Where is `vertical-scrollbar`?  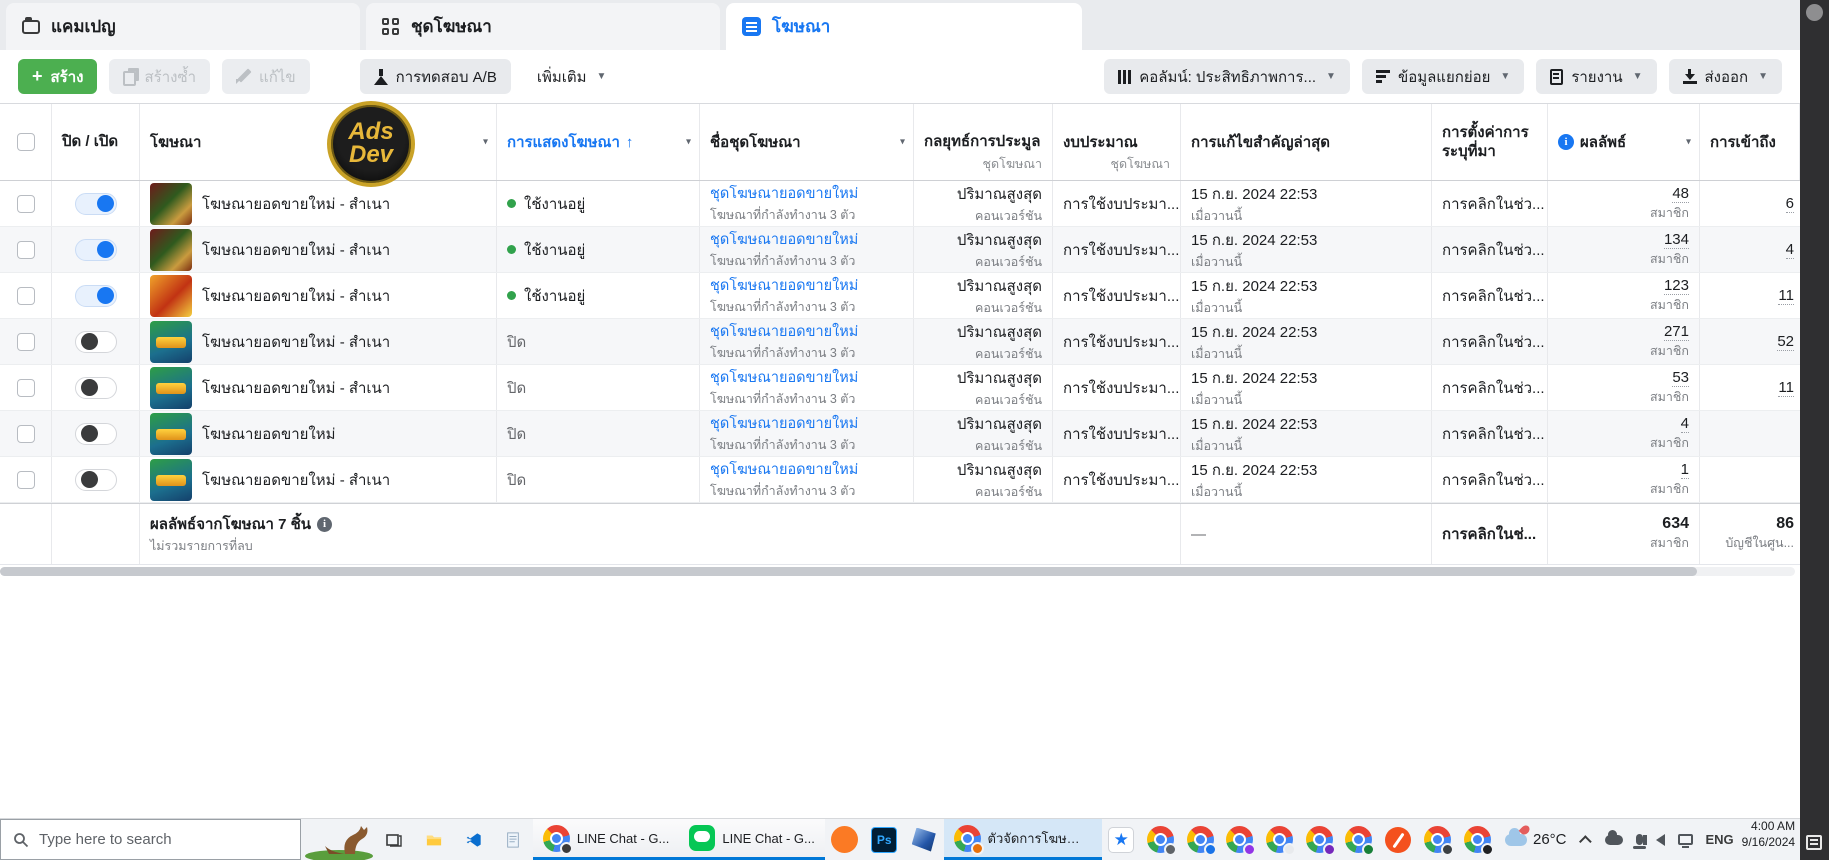
vertical-scrollbar is located at coordinates (1814, 430).